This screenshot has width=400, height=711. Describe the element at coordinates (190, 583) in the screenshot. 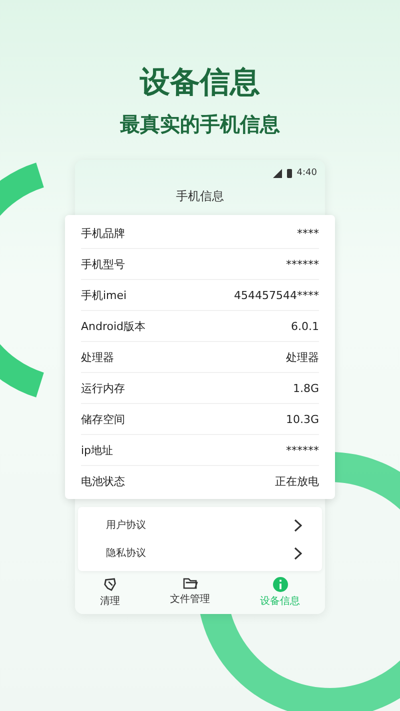

I see `folder-icon` at that location.